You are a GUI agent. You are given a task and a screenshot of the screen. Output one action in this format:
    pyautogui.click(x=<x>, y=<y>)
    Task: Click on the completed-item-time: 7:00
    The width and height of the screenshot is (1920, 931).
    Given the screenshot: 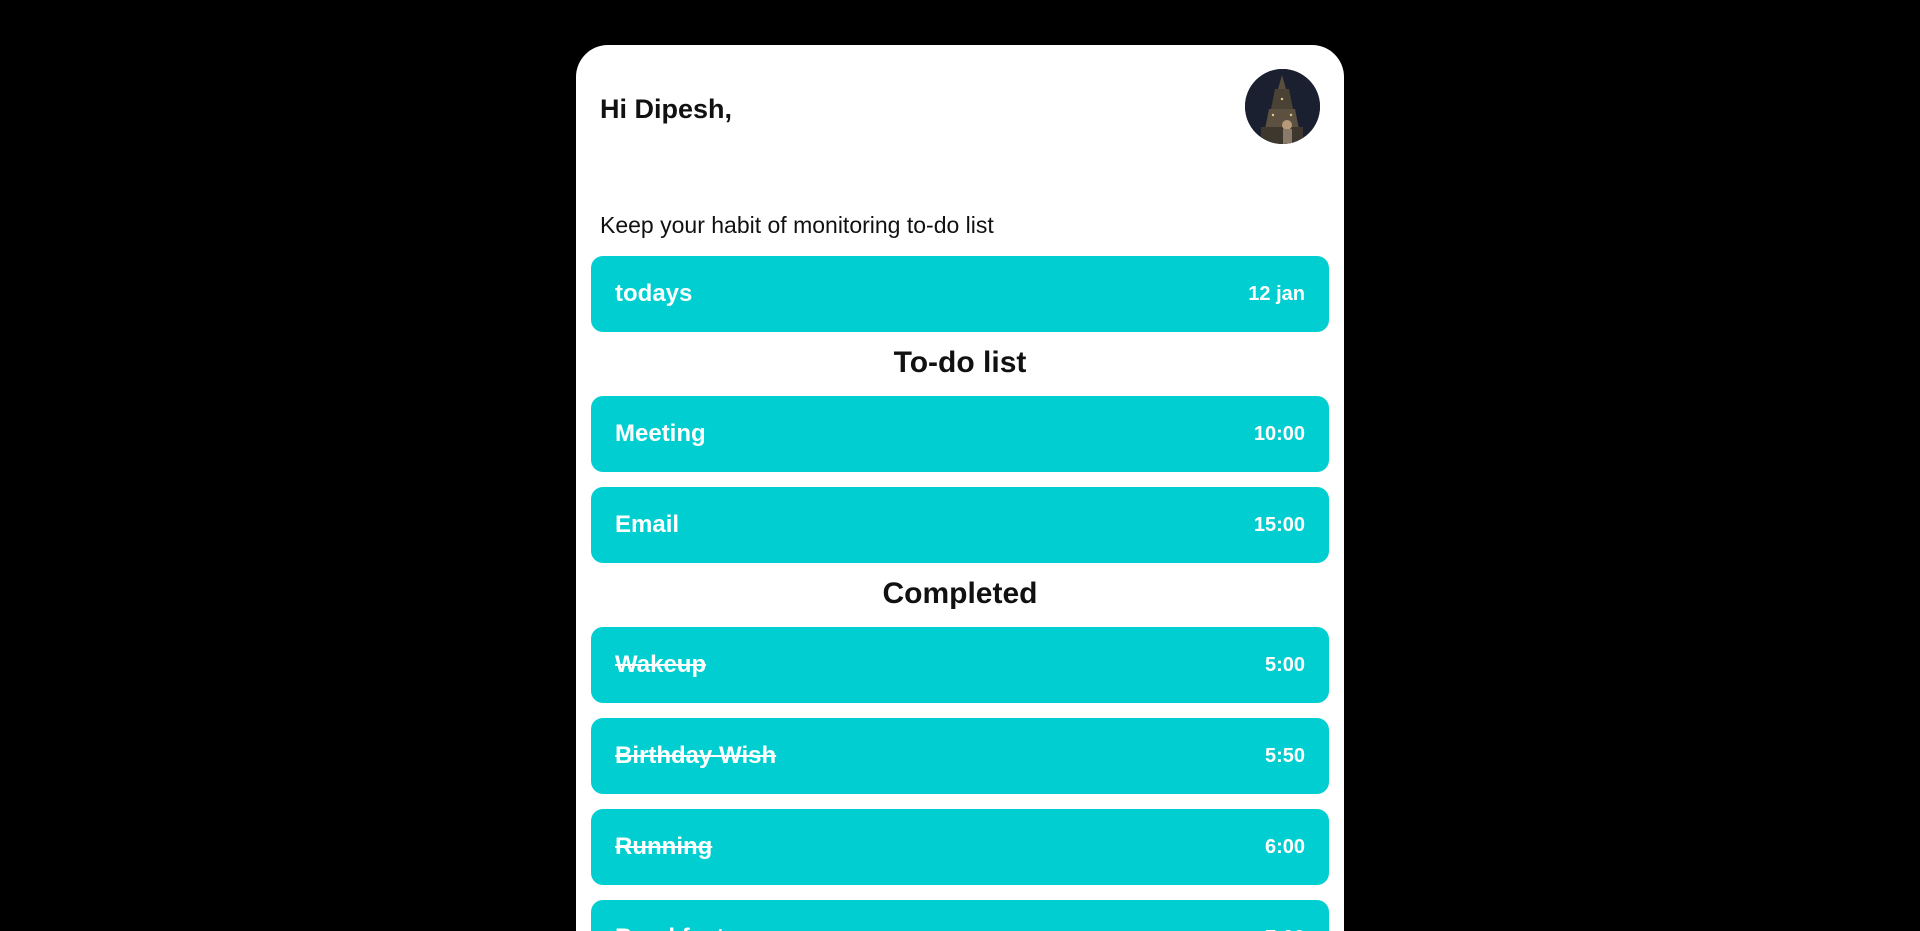 What is the action you would take?
    pyautogui.click(x=1285, y=915)
    